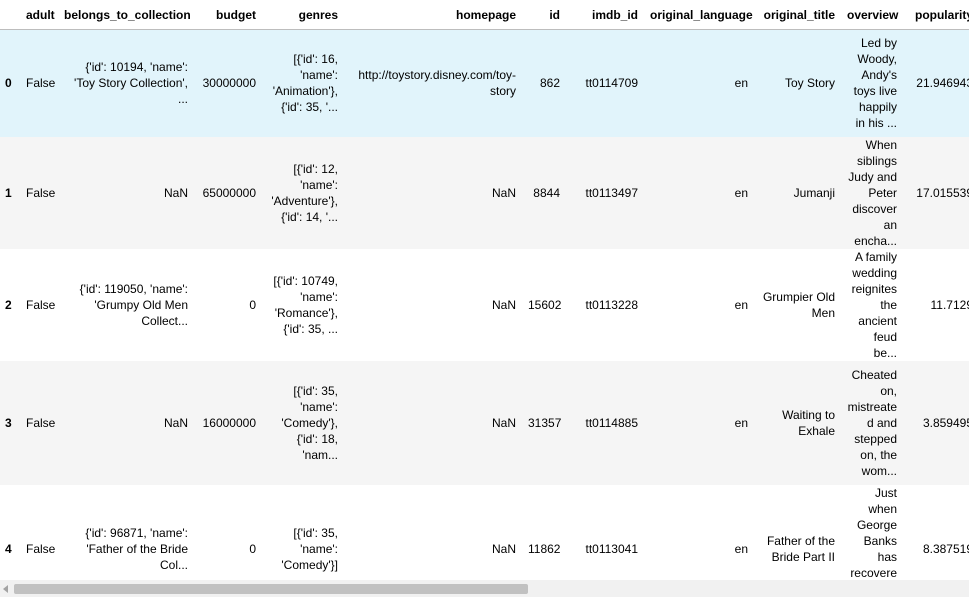 The image size is (969, 603). What do you see at coordinates (309, 548) in the screenshot?
I see `cell-genres: [{'id': 35, 'name': 'Comedy'}]` at bounding box center [309, 548].